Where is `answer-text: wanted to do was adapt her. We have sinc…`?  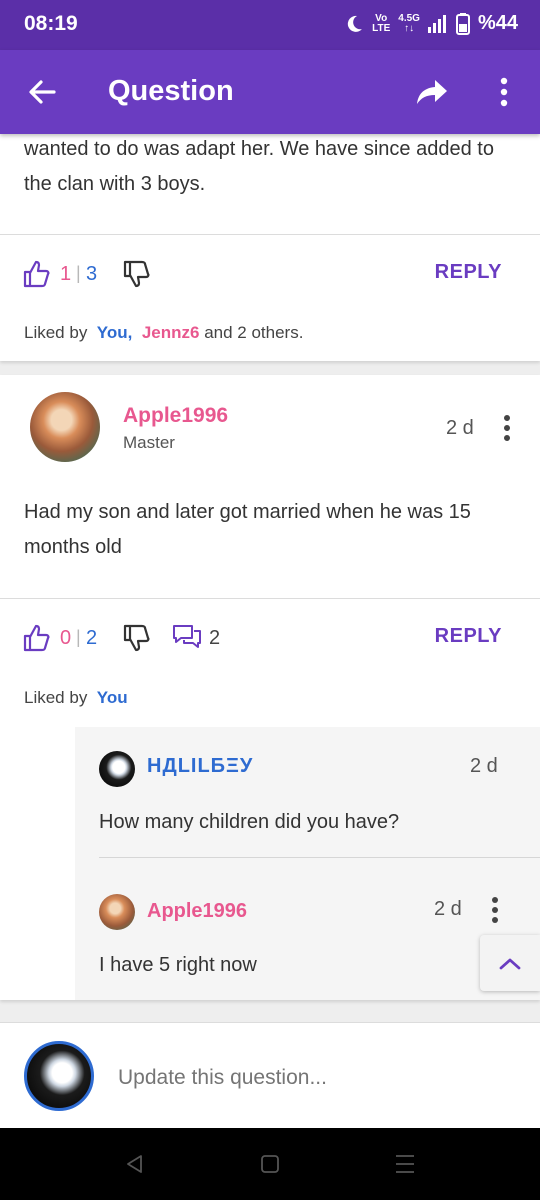
answer-text: wanted to do was adapt her. We have sinc… is located at coordinates (259, 166).